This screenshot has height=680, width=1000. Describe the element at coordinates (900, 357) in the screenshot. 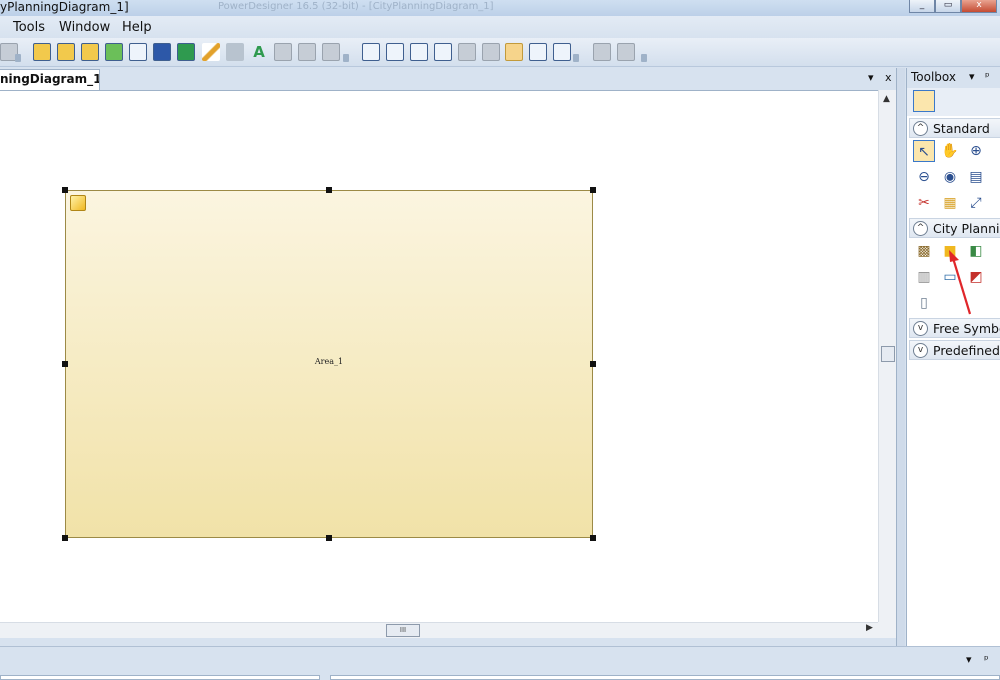

I see `panel-splitter` at that location.